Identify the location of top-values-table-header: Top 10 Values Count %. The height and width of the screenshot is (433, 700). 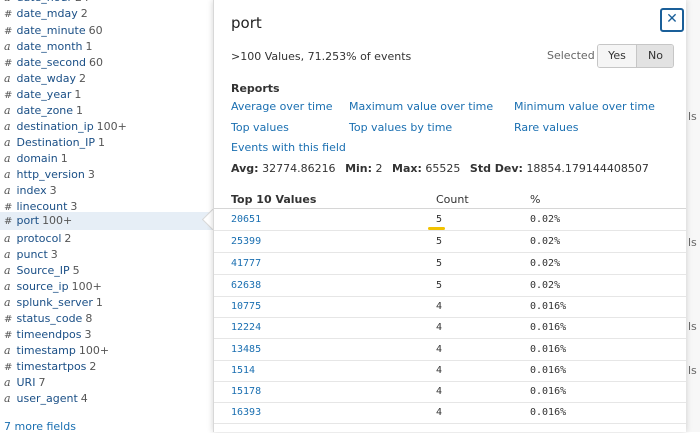
(450, 196).